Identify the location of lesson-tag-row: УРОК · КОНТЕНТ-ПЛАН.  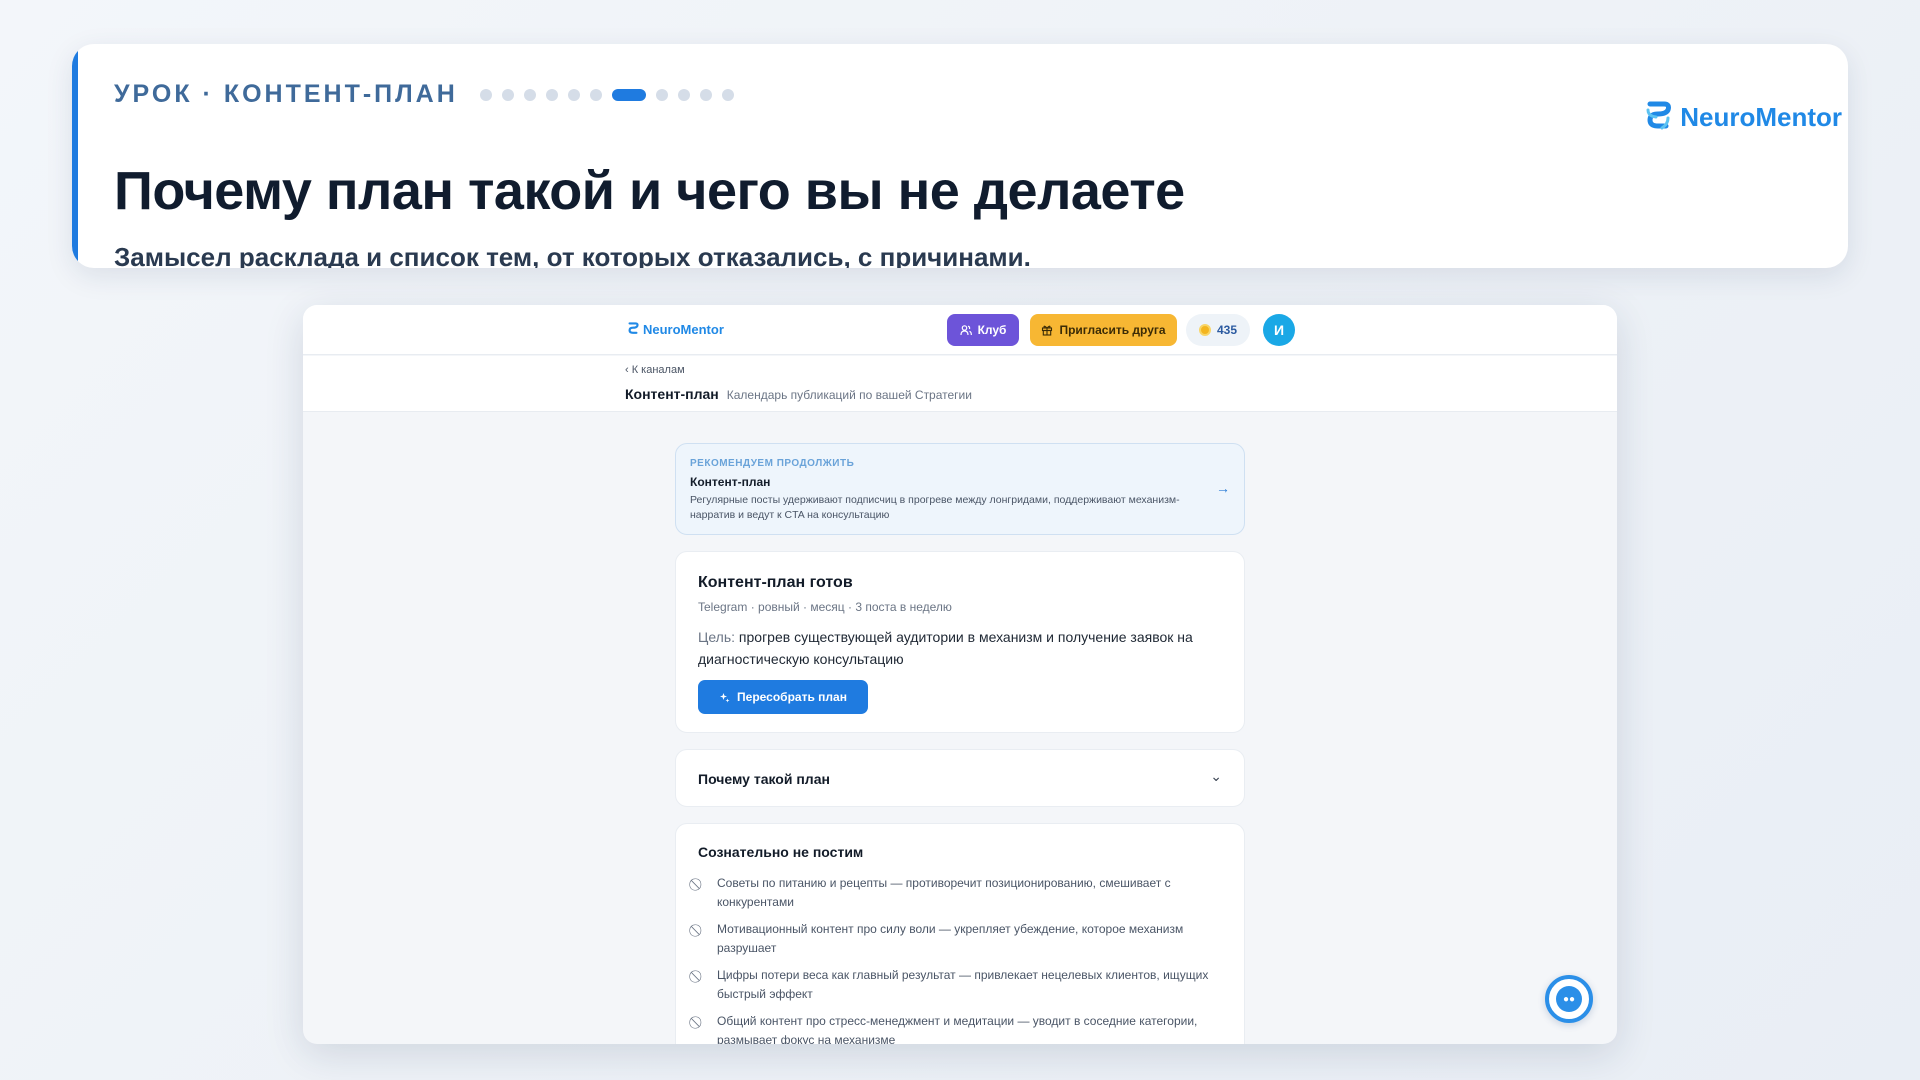
(424, 94).